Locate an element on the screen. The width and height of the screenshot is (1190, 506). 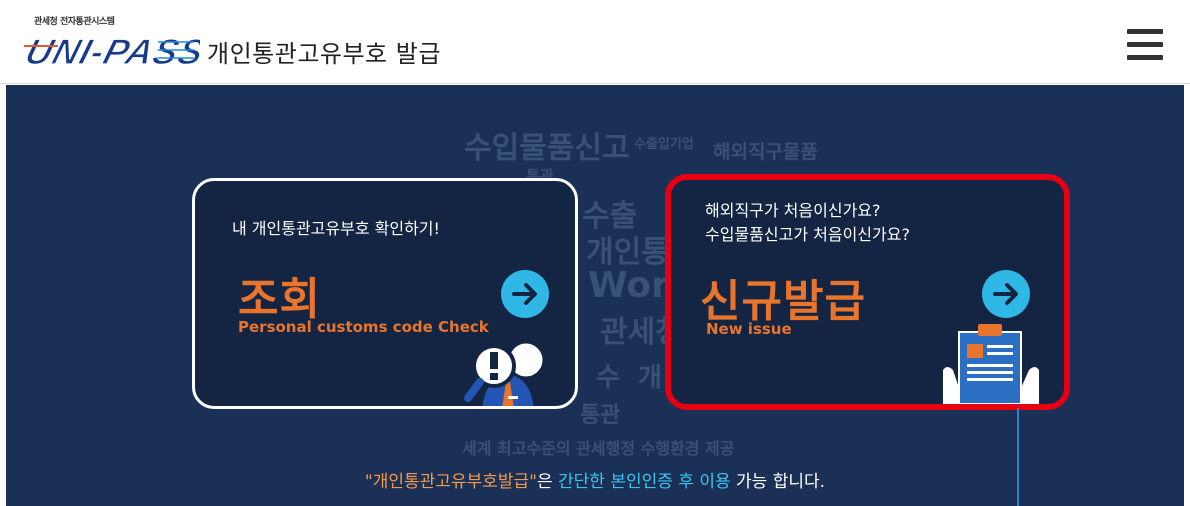
background-word: 수출입기업 is located at coordinates (664, 144).